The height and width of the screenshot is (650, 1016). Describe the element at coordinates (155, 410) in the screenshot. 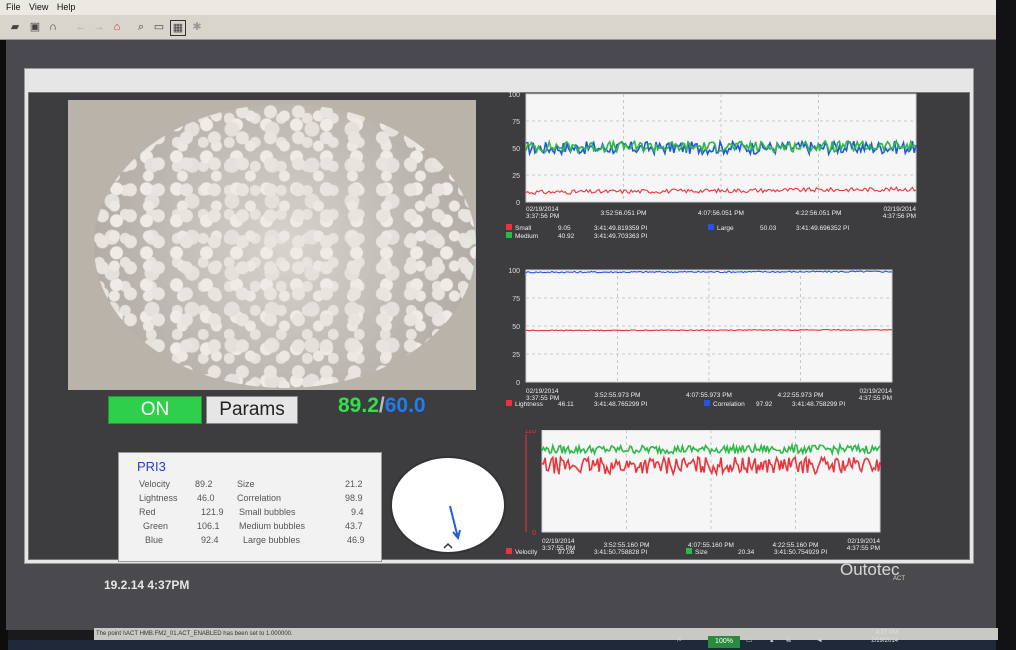

I see `on-button: ON` at that location.